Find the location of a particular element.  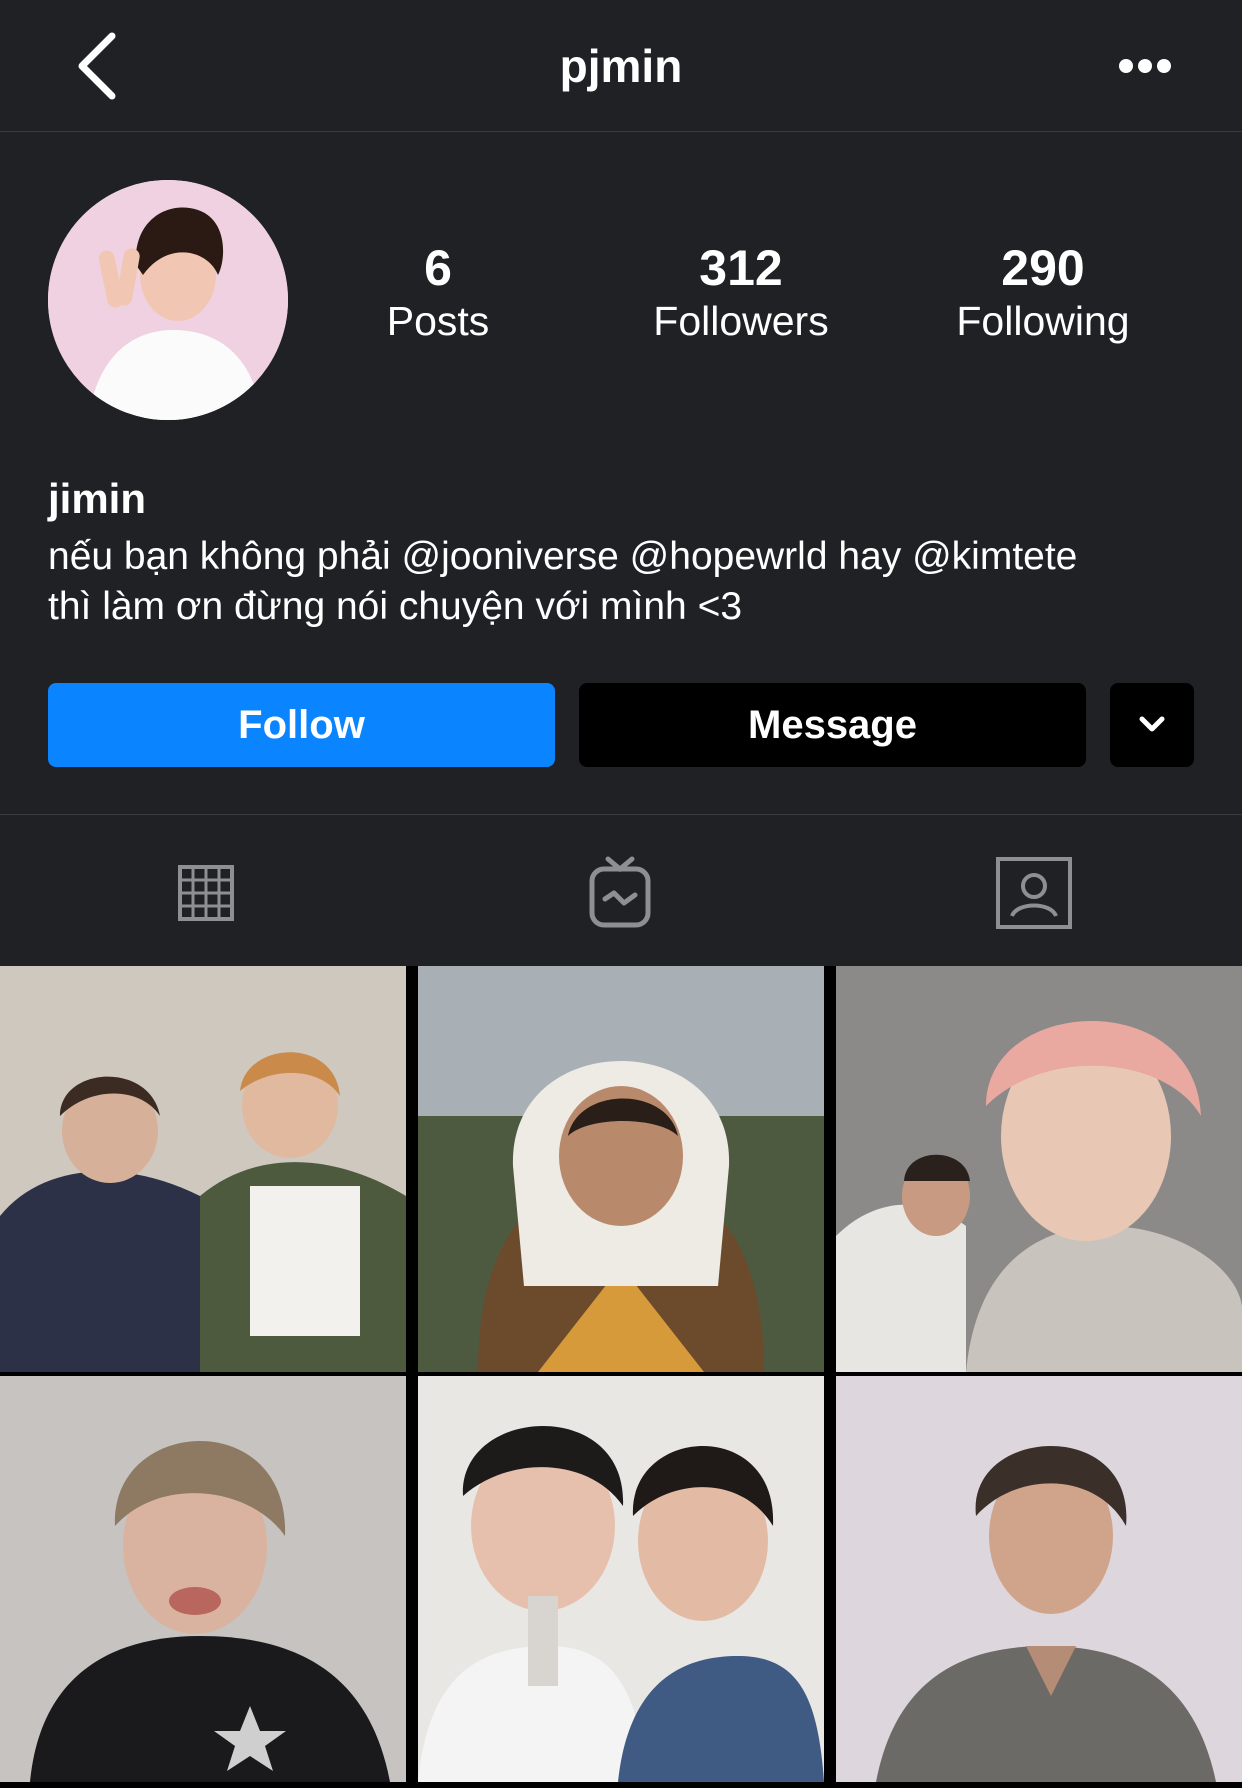

more-options-button is located at coordinates (1145, 66).